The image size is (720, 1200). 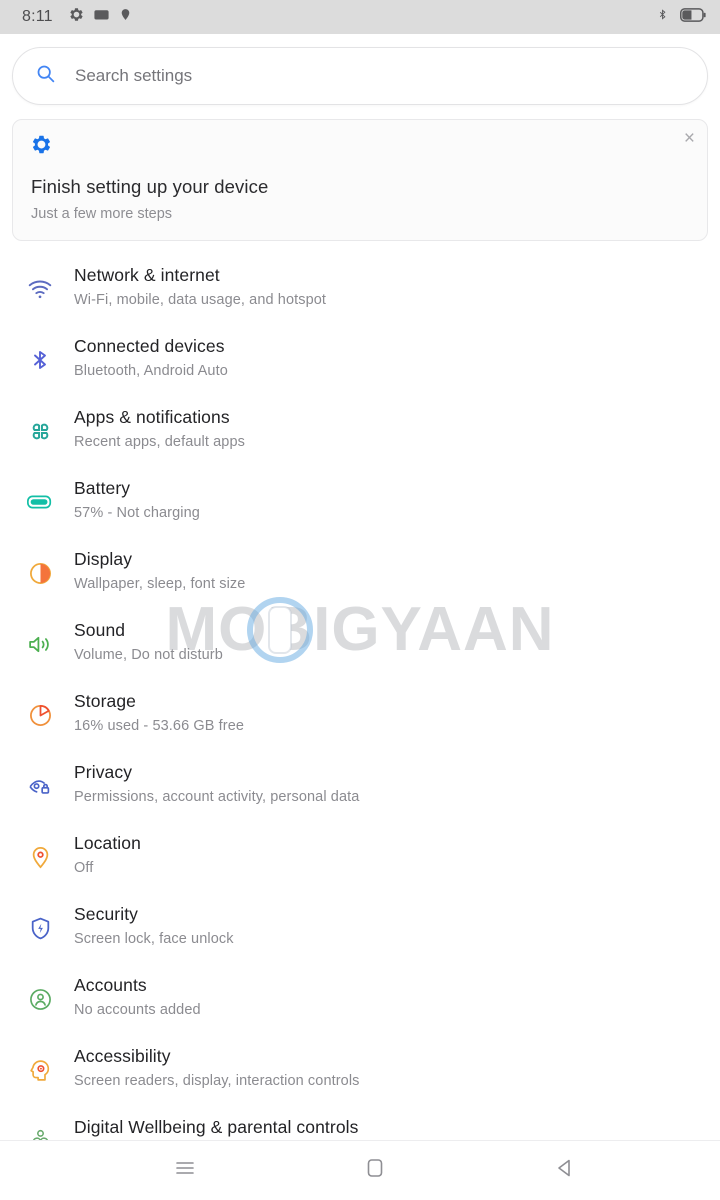 I want to click on sidebar-item-label: Battery, so click(x=102, y=488).